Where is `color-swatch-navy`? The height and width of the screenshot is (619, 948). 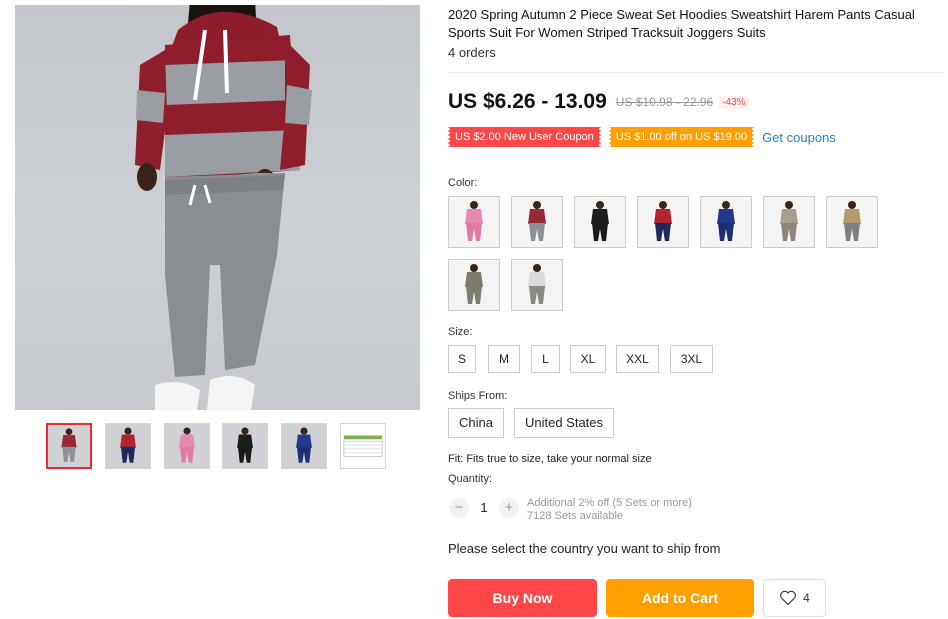
color-swatch-navy is located at coordinates (726, 222).